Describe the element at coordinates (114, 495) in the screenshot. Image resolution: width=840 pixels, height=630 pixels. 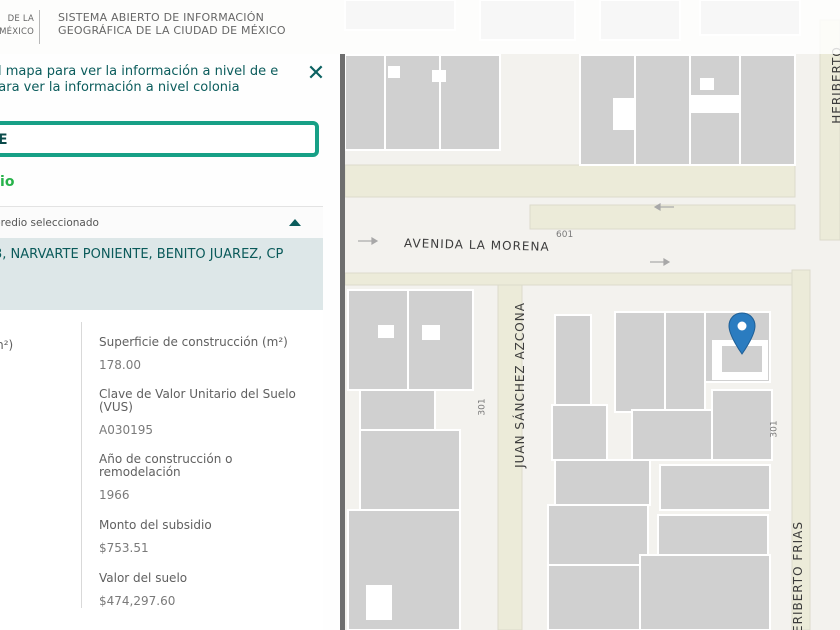
I see `field-value: 1966` at that location.